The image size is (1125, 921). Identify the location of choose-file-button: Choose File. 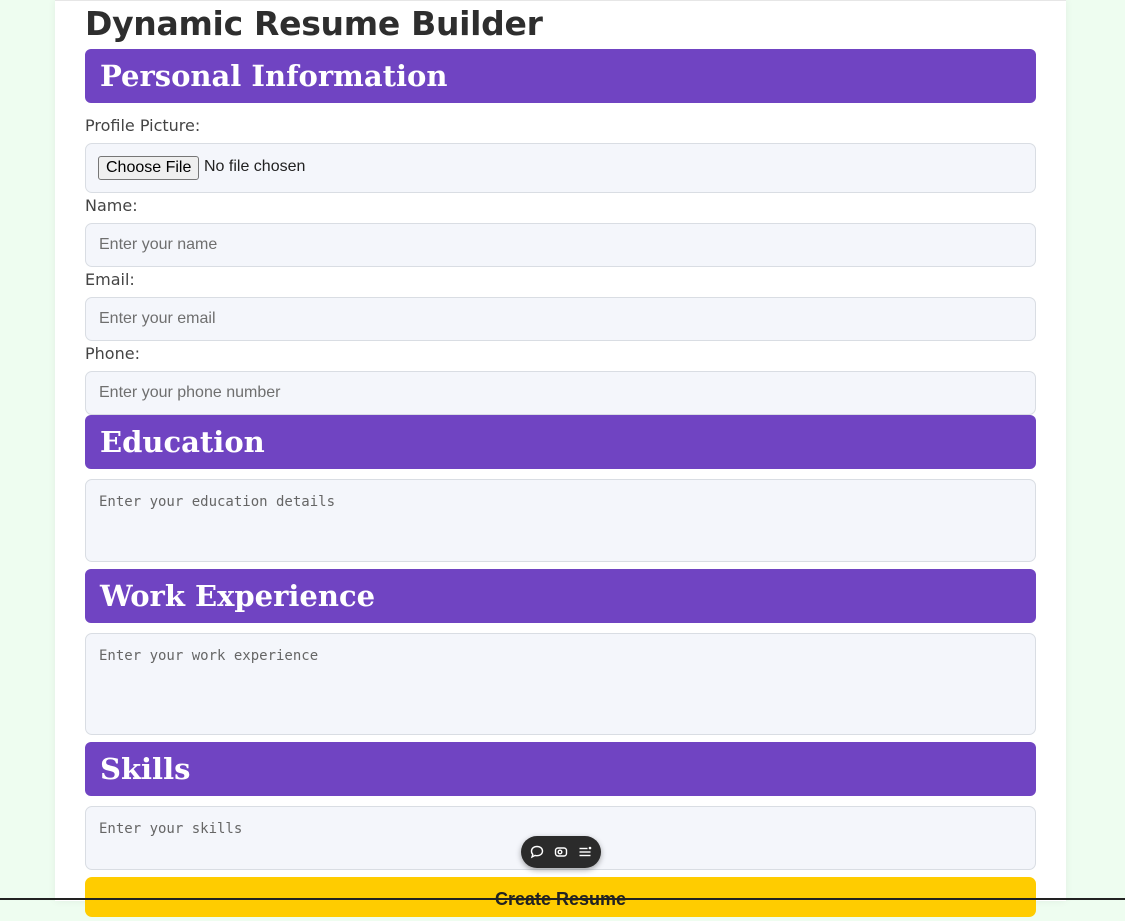
(149, 168).